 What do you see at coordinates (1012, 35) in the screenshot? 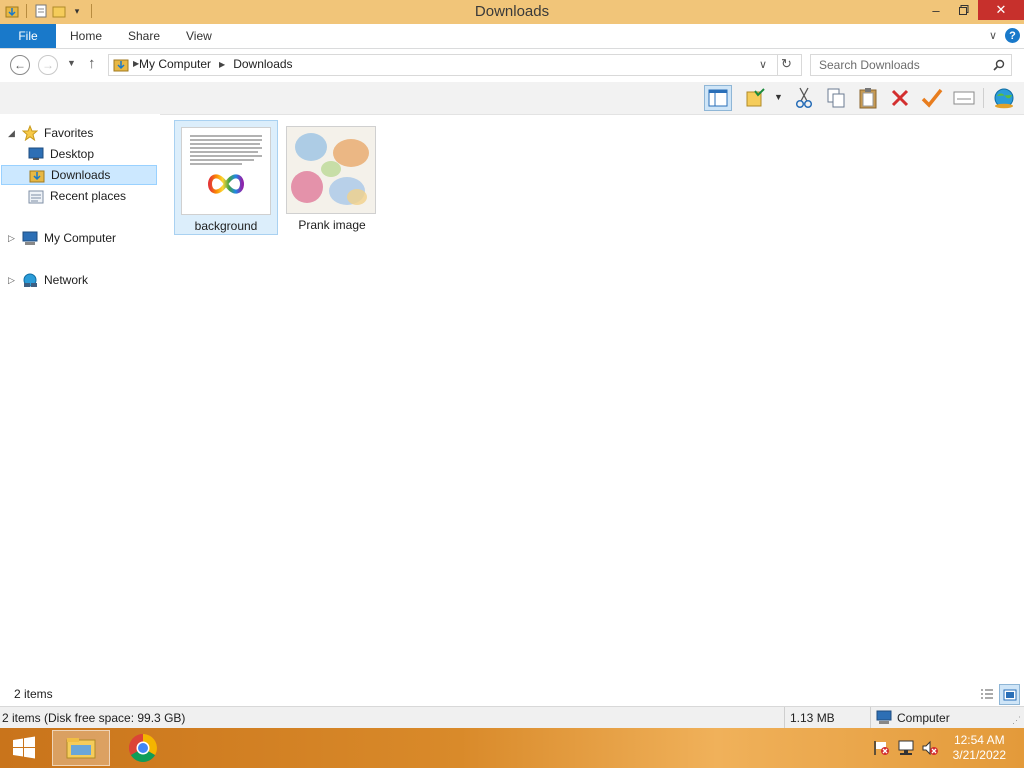
I see `help-icon: ?` at bounding box center [1012, 35].